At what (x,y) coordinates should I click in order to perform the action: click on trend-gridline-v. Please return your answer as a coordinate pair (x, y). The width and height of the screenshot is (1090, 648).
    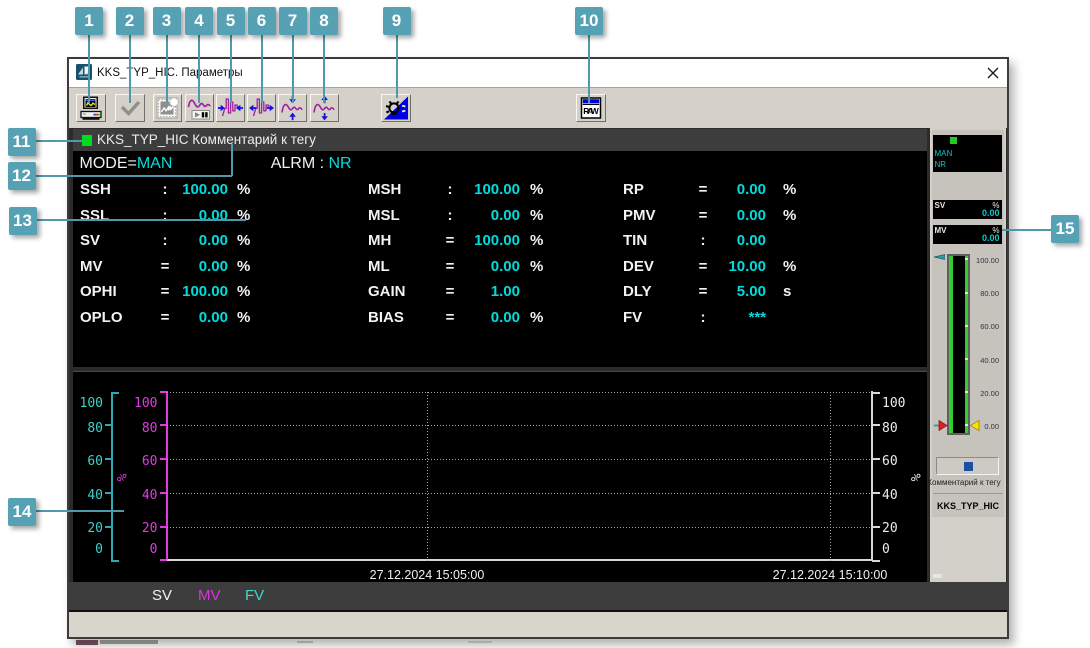
    Looking at the image, I should click on (830, 476).